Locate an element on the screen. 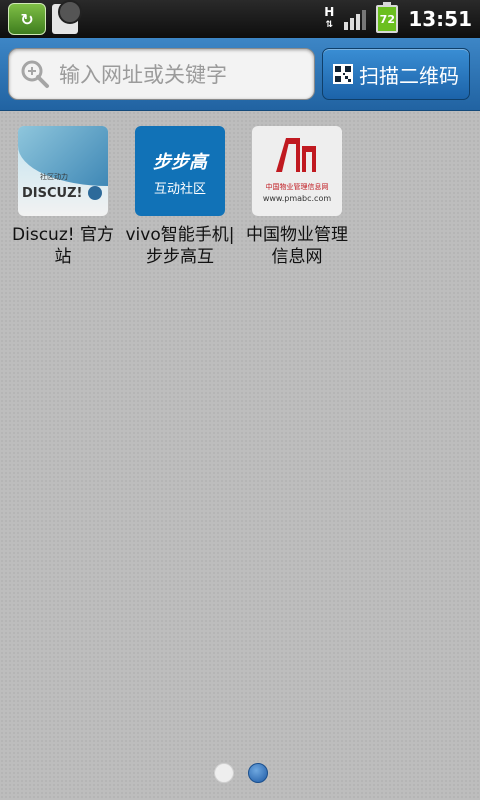  bbg-sub-text: 互动社区 is located at coordinates (179, 189).